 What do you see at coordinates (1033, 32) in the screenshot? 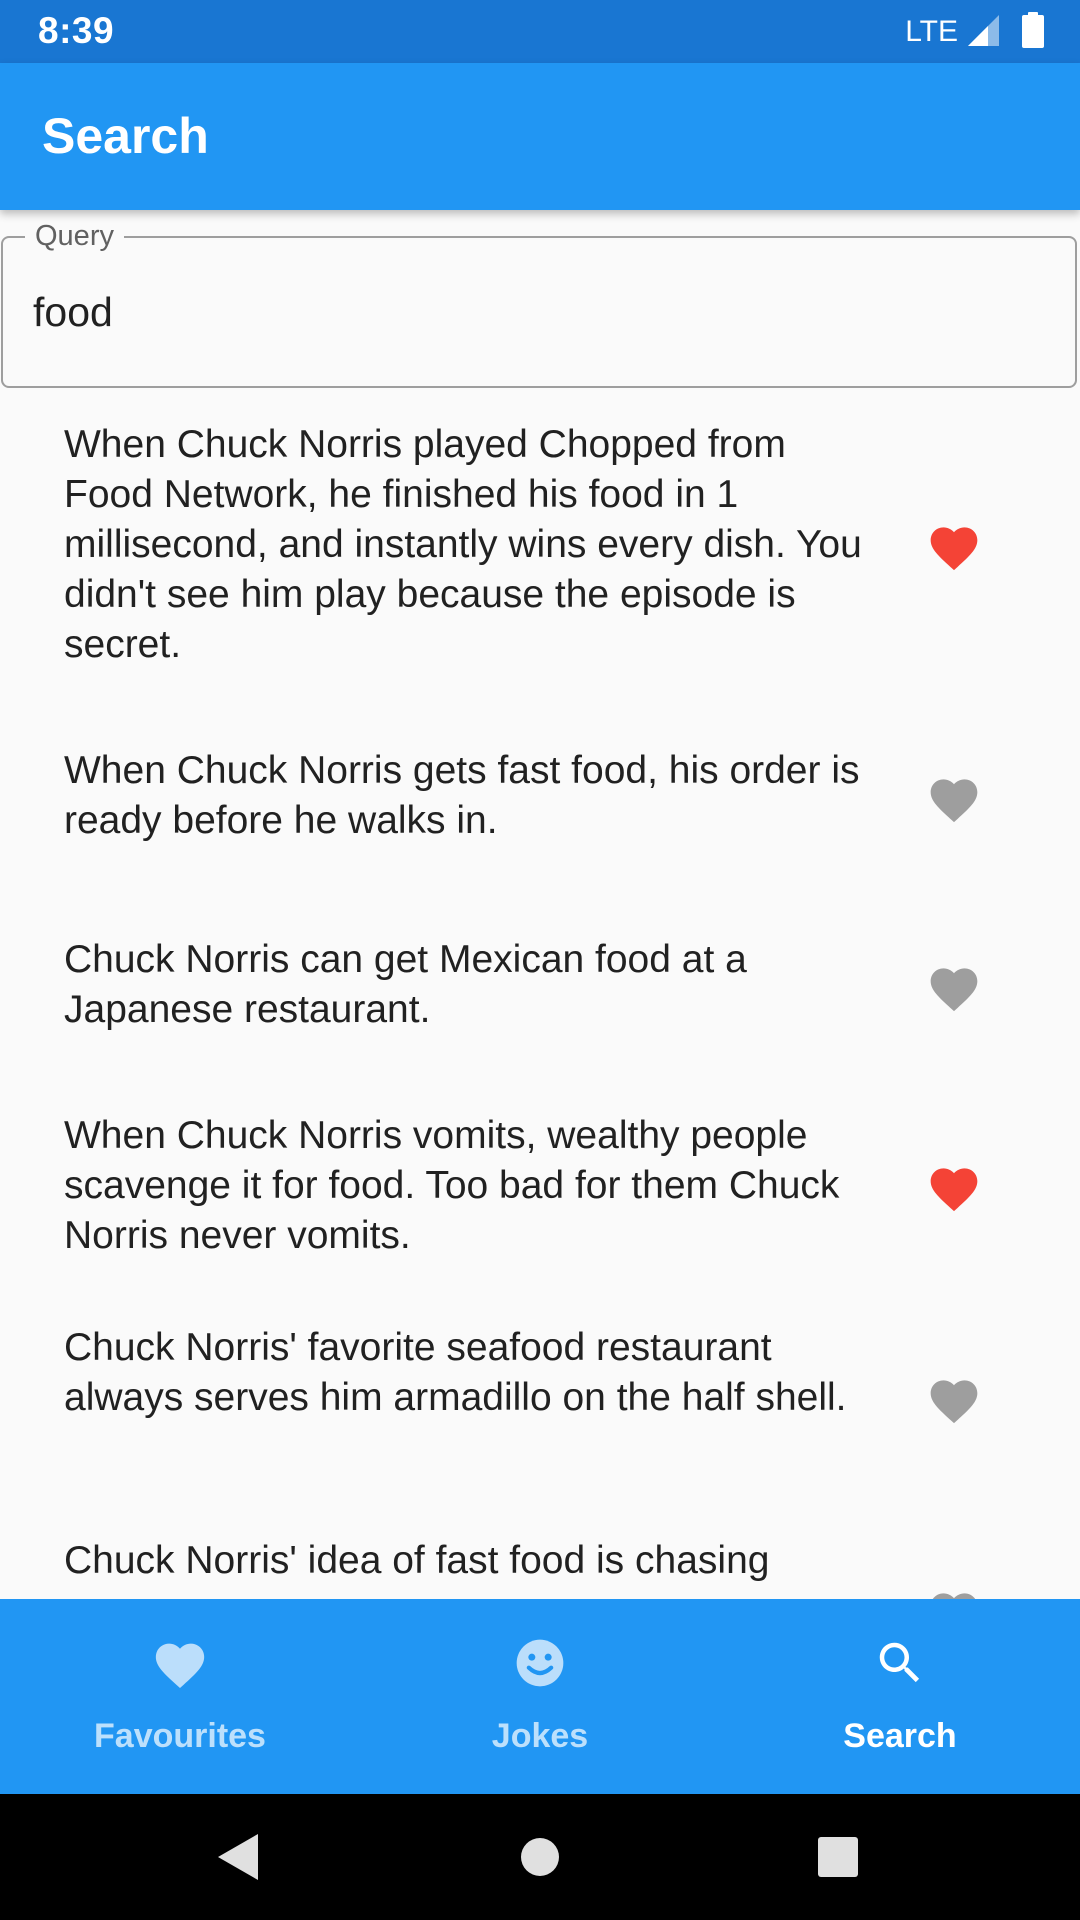
I see `battery-icon` at bounding box center [1033, 32].